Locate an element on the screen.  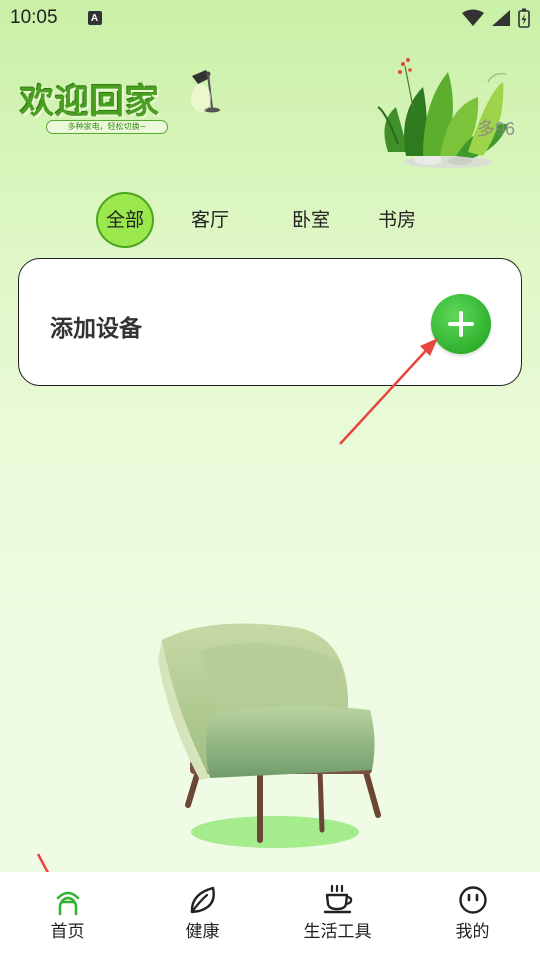
room-tabs: 全部 客厅 卧室 书房 is located at coordinates (268, 220).